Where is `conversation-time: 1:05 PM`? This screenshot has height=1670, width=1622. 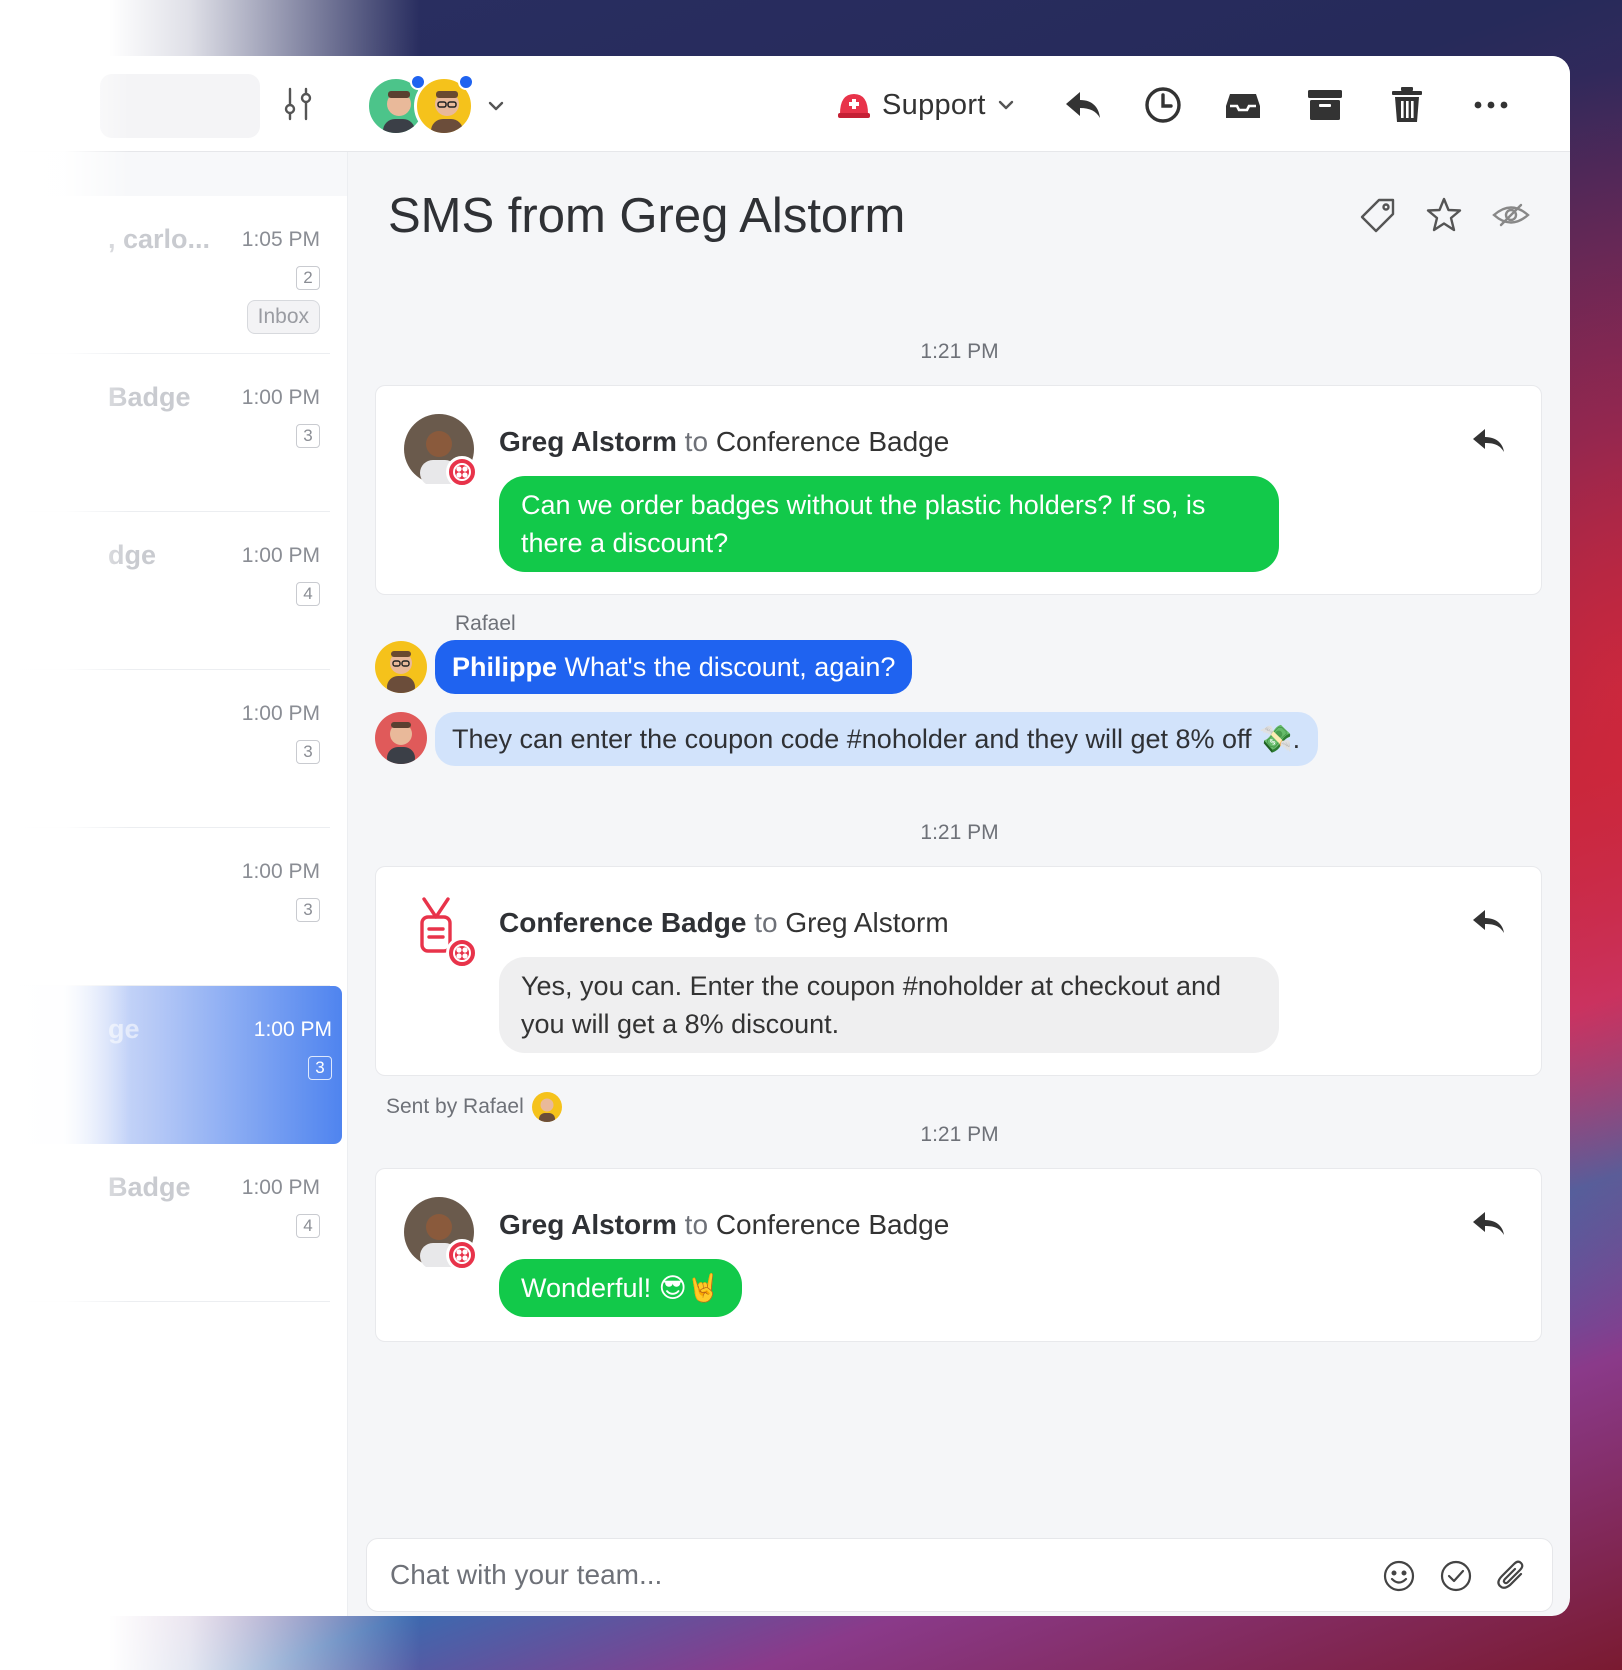 conversation-time: 1:05 PM is located at coordinates (280, 239).